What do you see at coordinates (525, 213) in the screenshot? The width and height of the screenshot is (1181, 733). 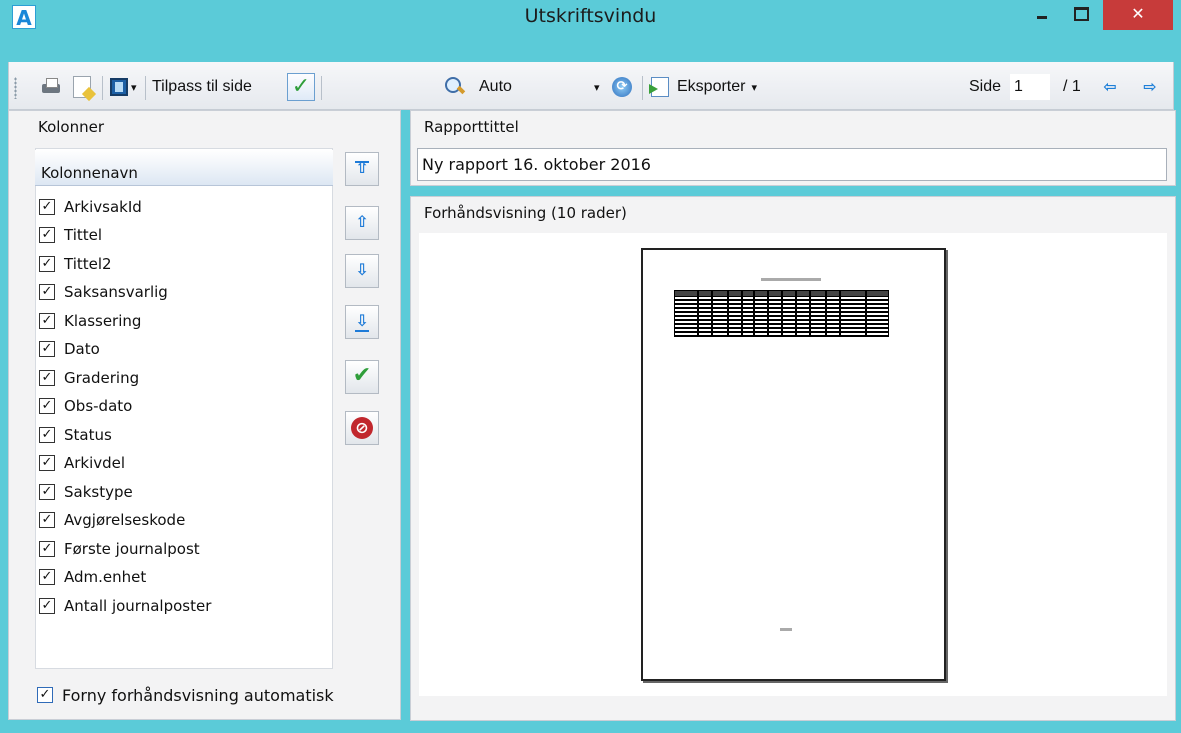 I see `preview-title: Forhåndsvisning (10 rader)` at bounding box center [525, 213].